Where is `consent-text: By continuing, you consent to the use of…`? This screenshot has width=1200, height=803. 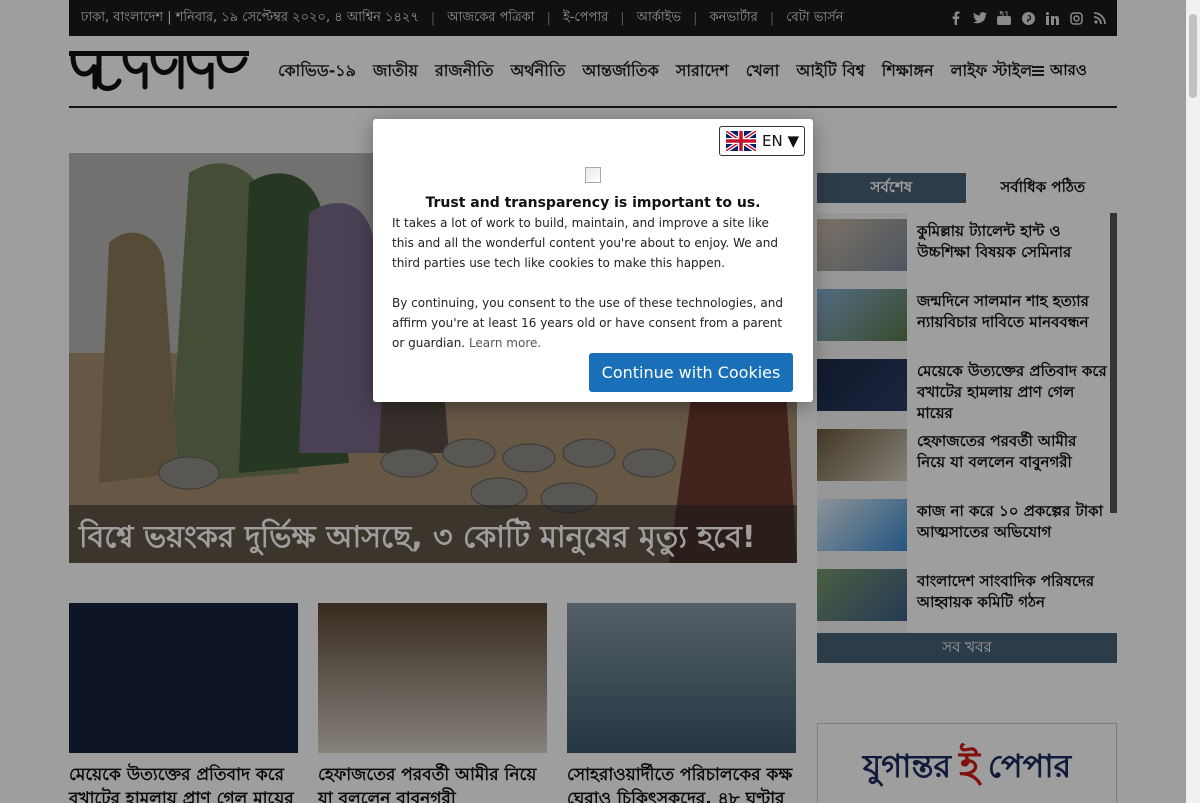
consent-text: By continuing, you consent to the use of… is located at coordinates (587, 323).